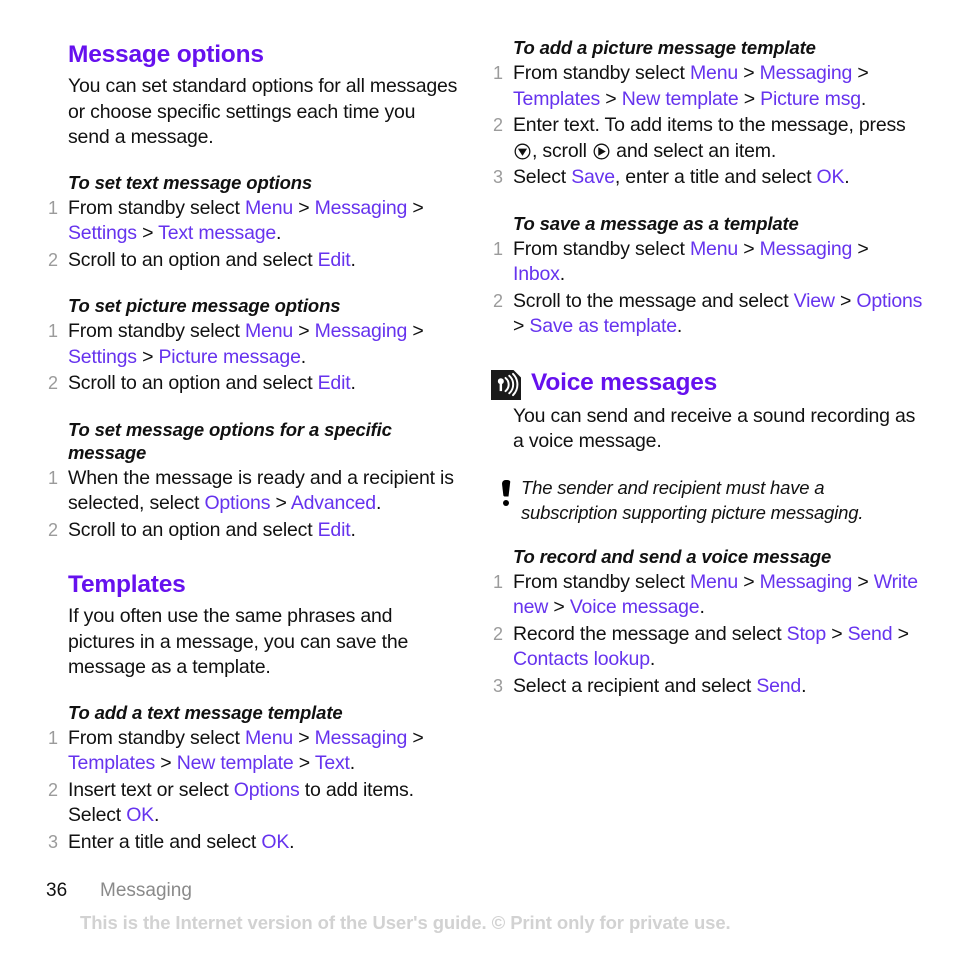 This screenshot has width=954, height=954. What do you see at coordinates (653, 300) in the screenshot?
I see `step-text: Scroll to the message and select` at bounding box center [653, 300].